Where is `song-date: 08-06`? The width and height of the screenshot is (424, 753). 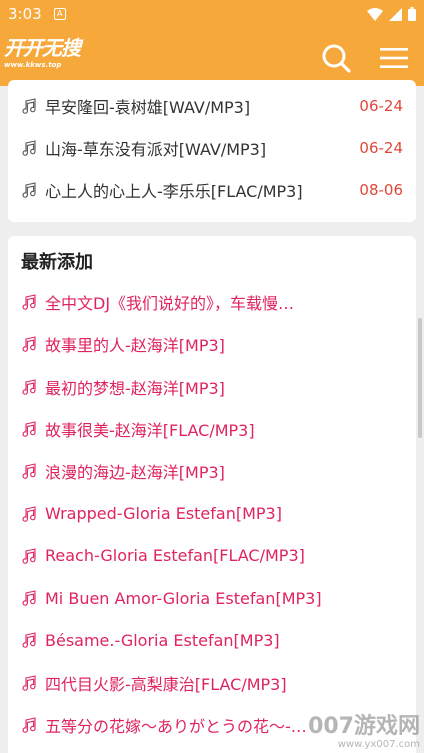
song-date: 08-06 is located at coordinates (381, 190).